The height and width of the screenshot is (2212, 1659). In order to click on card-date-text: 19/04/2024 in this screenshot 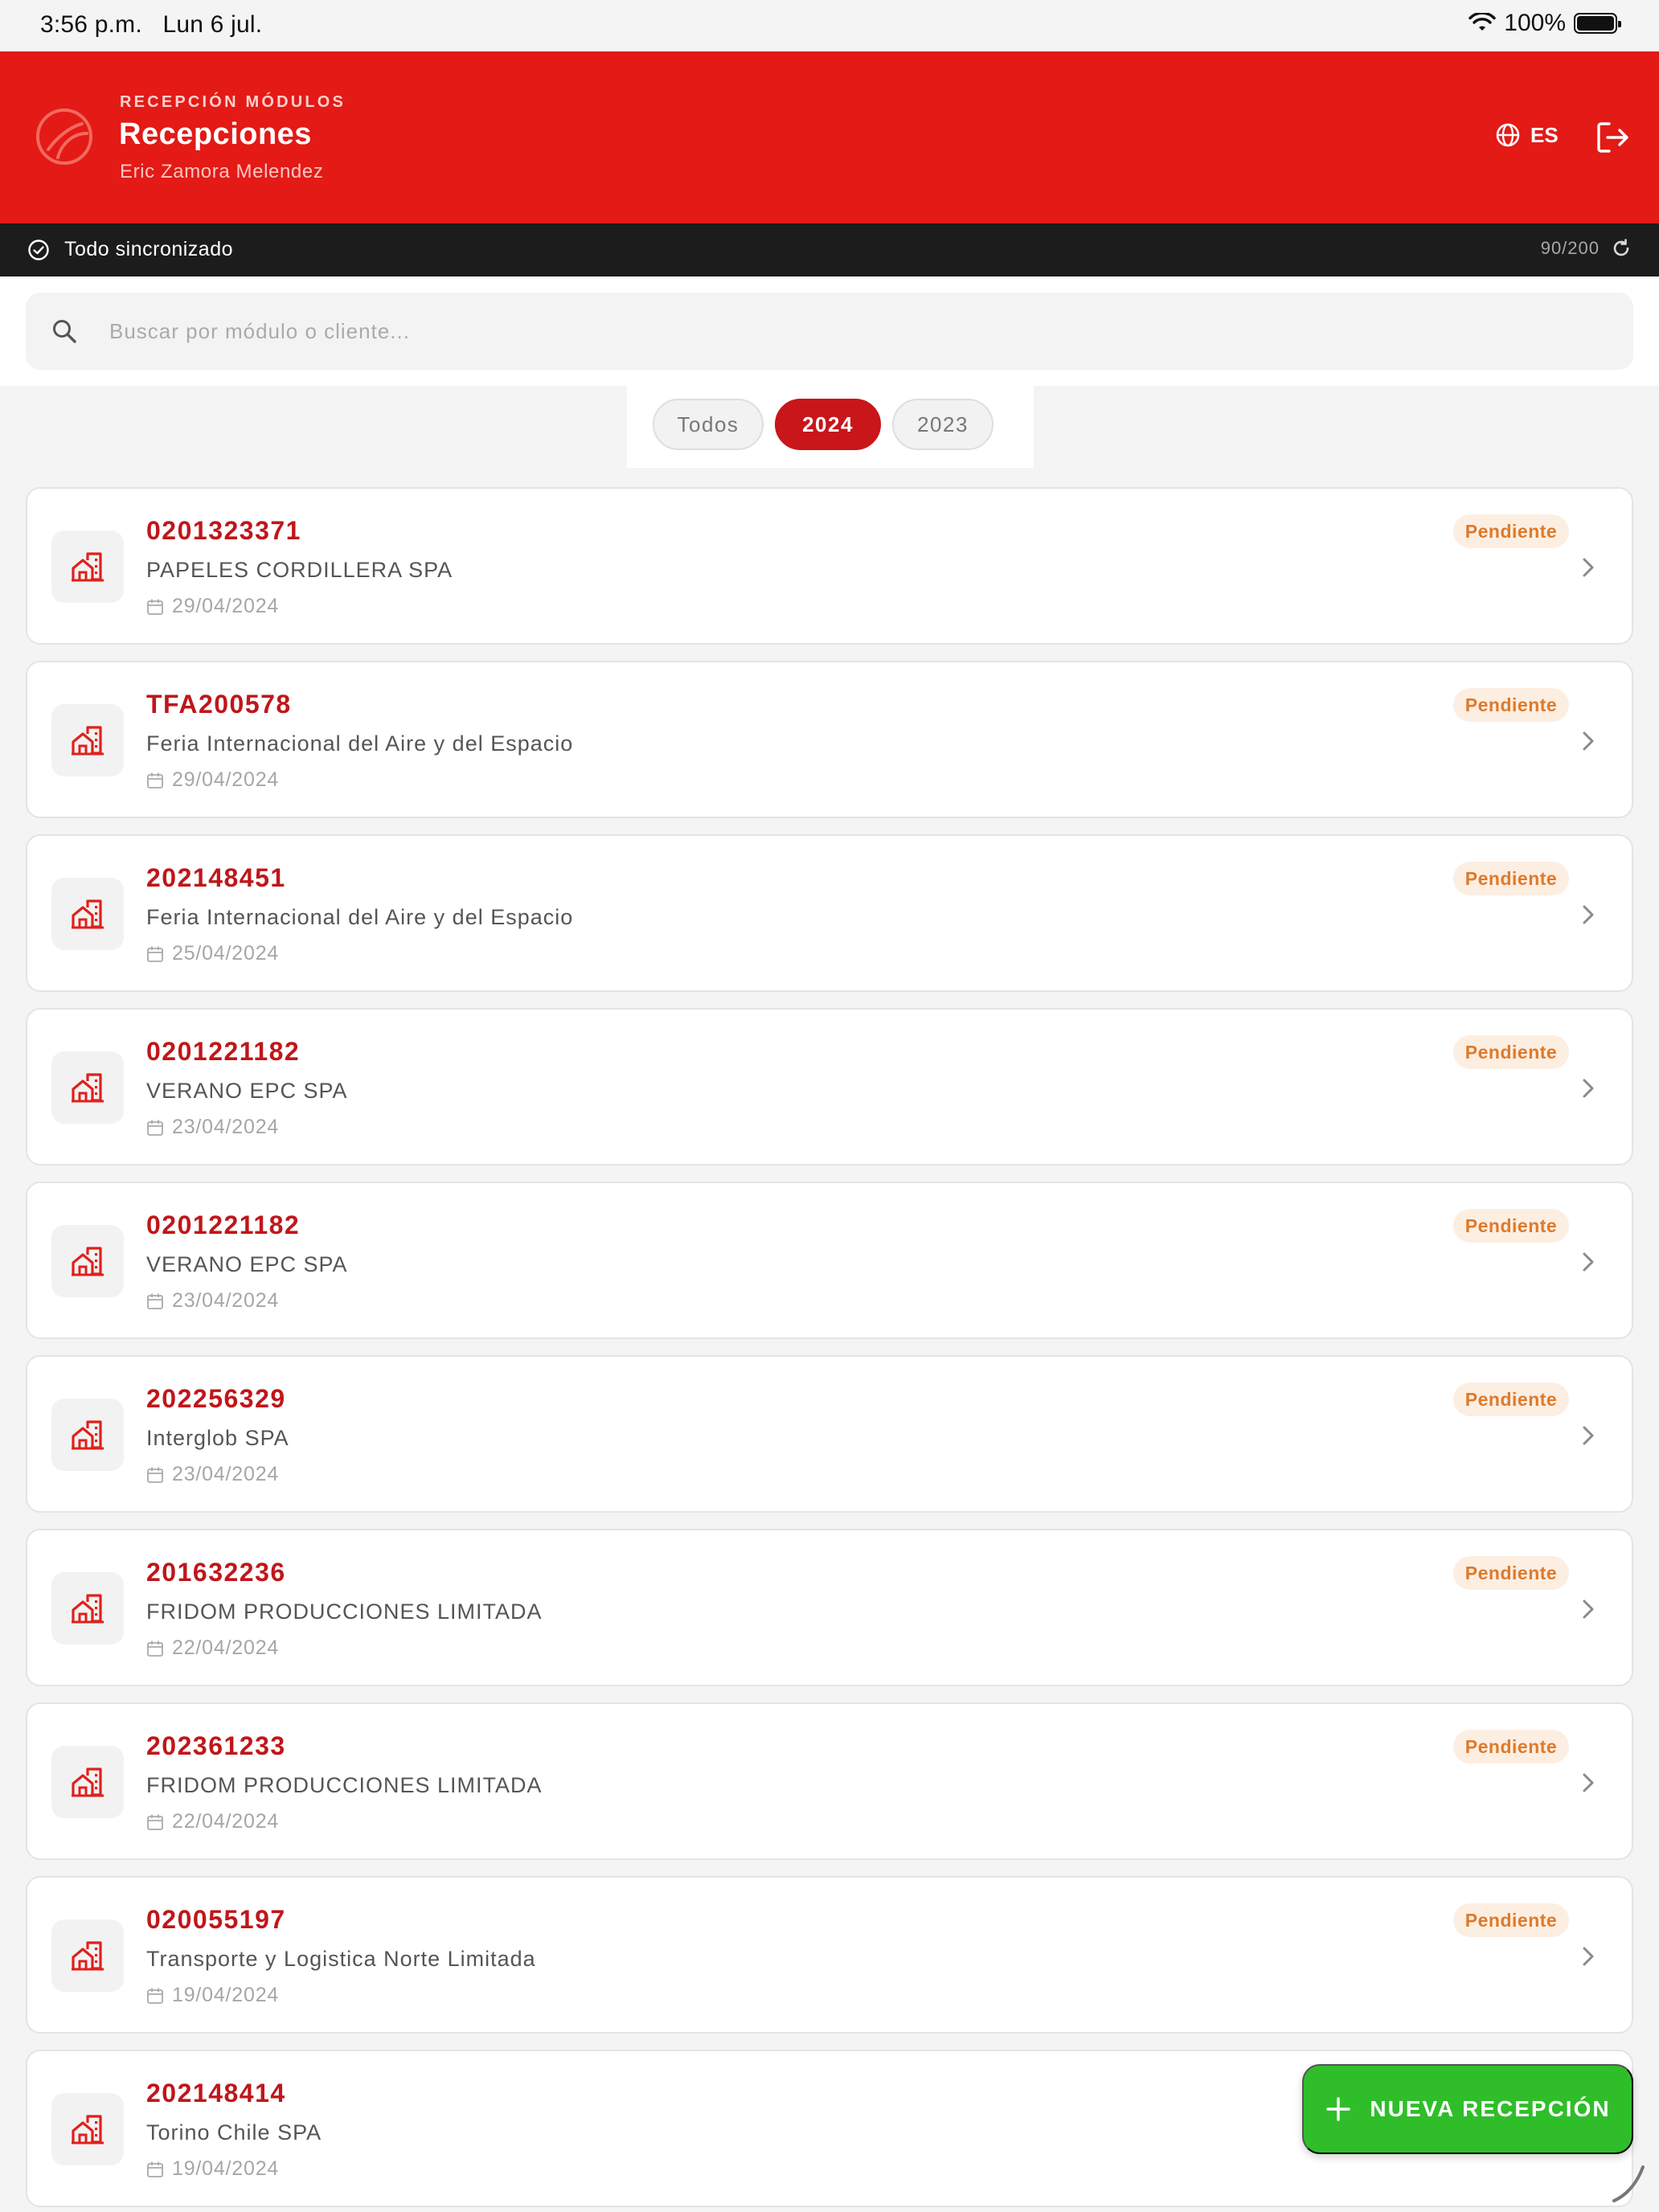, I will do `click(226, 2168)`.